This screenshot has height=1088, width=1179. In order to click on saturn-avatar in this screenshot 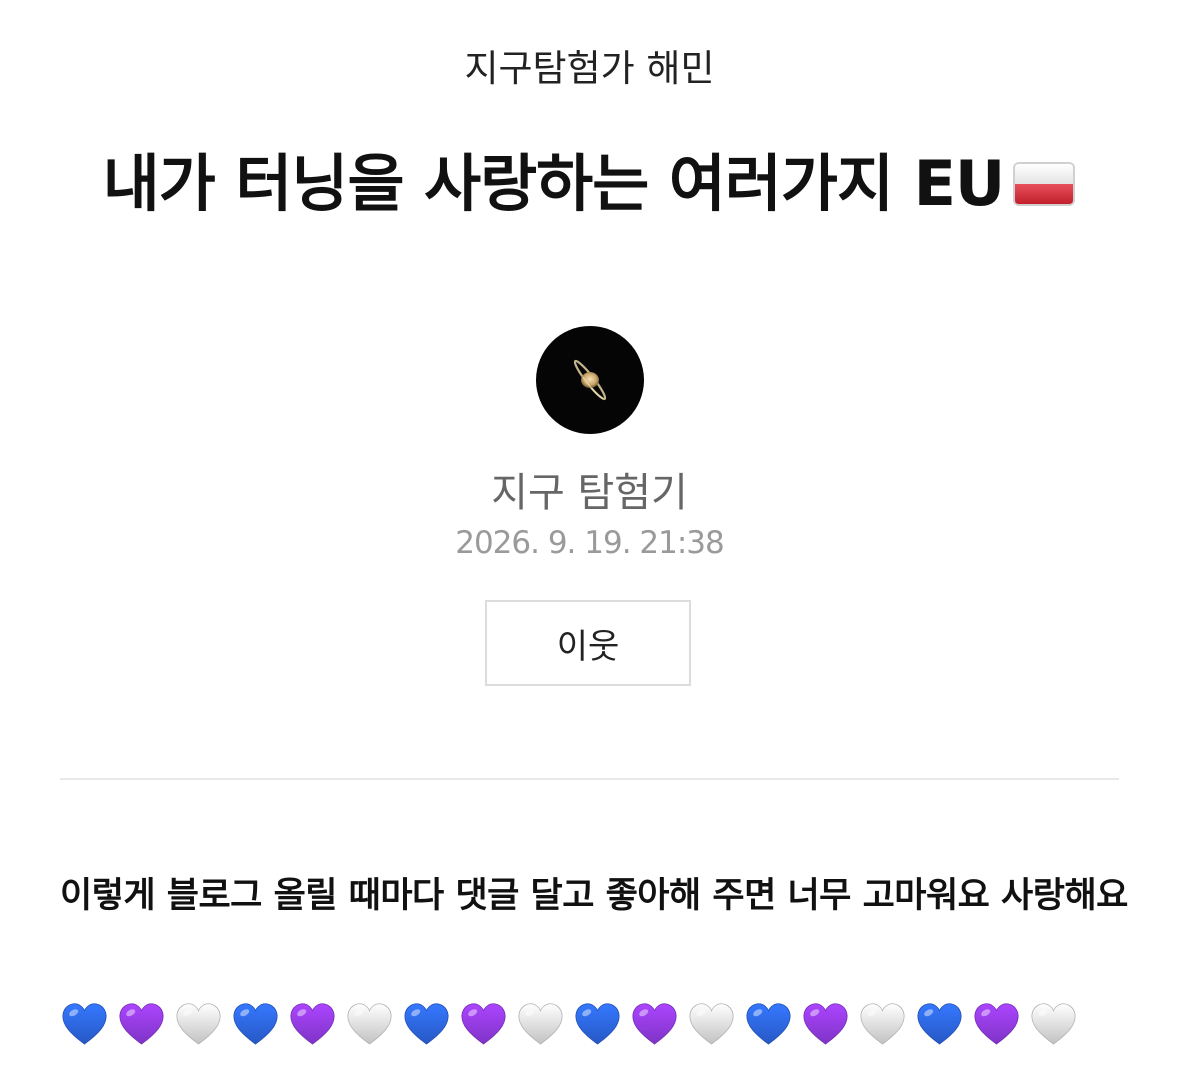, I will do `click(590, 380)`.